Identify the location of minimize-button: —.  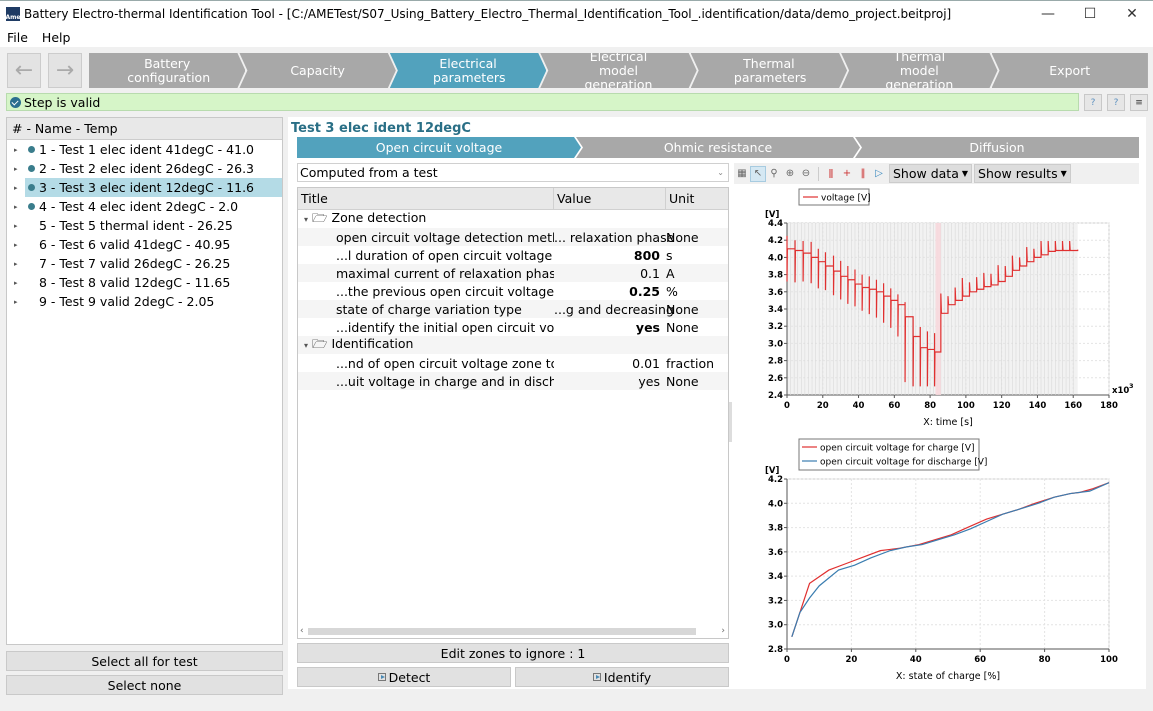
(1048, 14).